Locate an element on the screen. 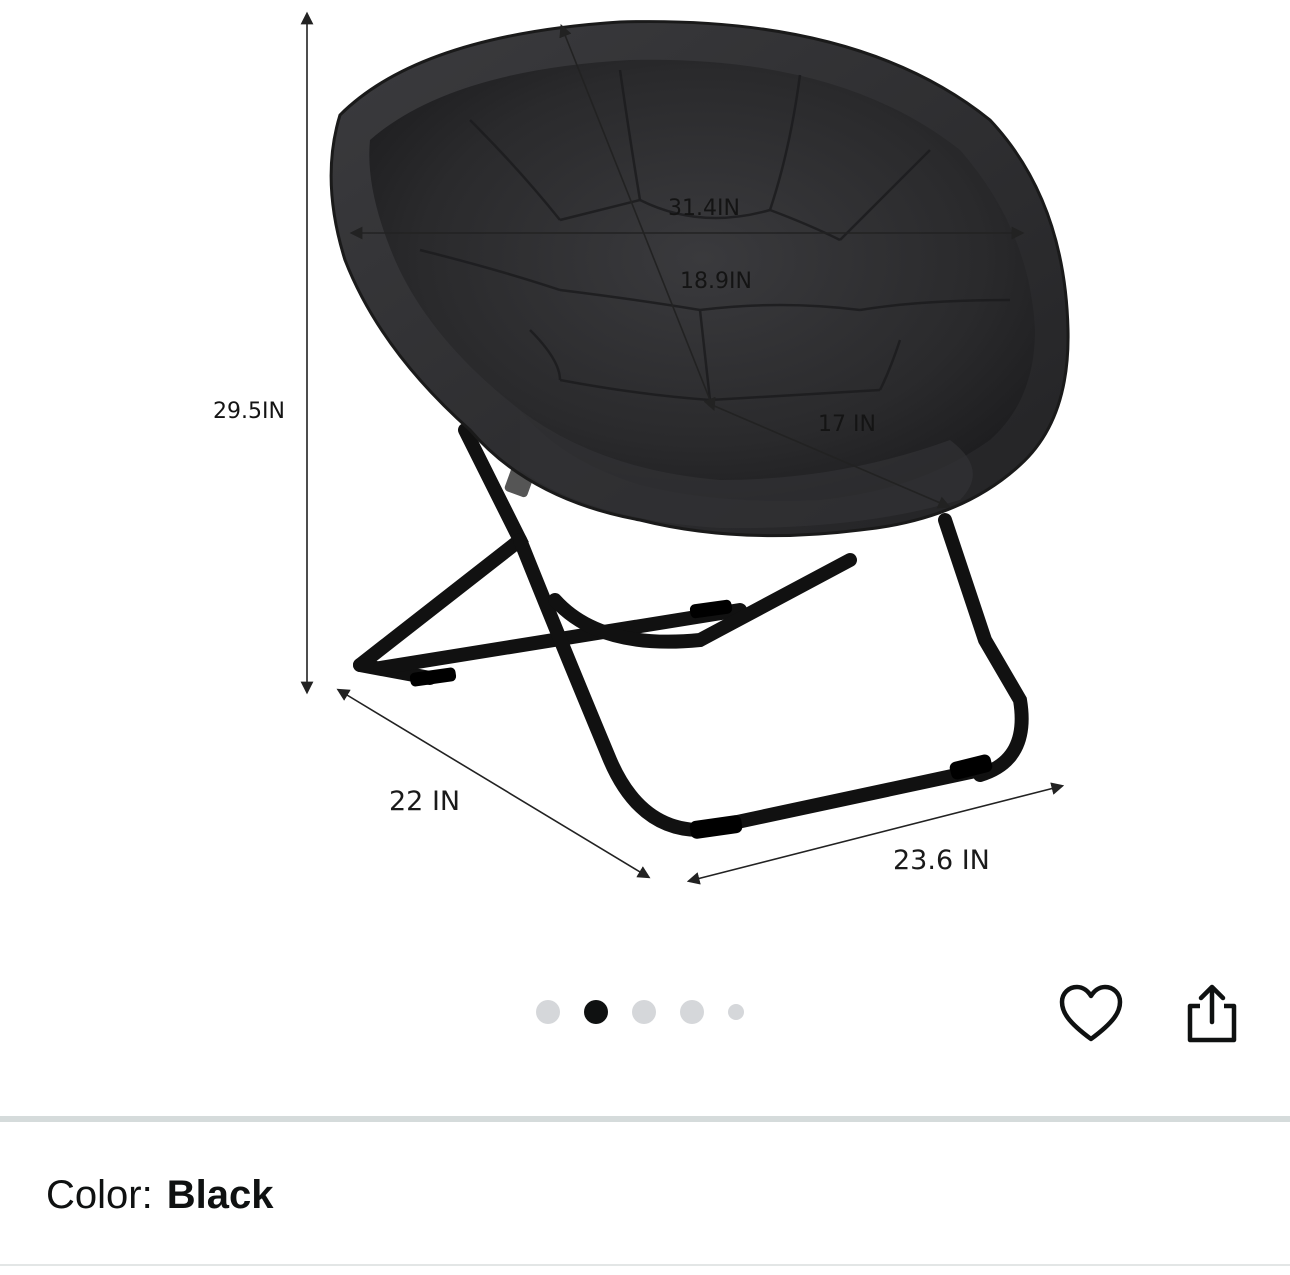  heart-icon is located at coordinates (1091, 1013).